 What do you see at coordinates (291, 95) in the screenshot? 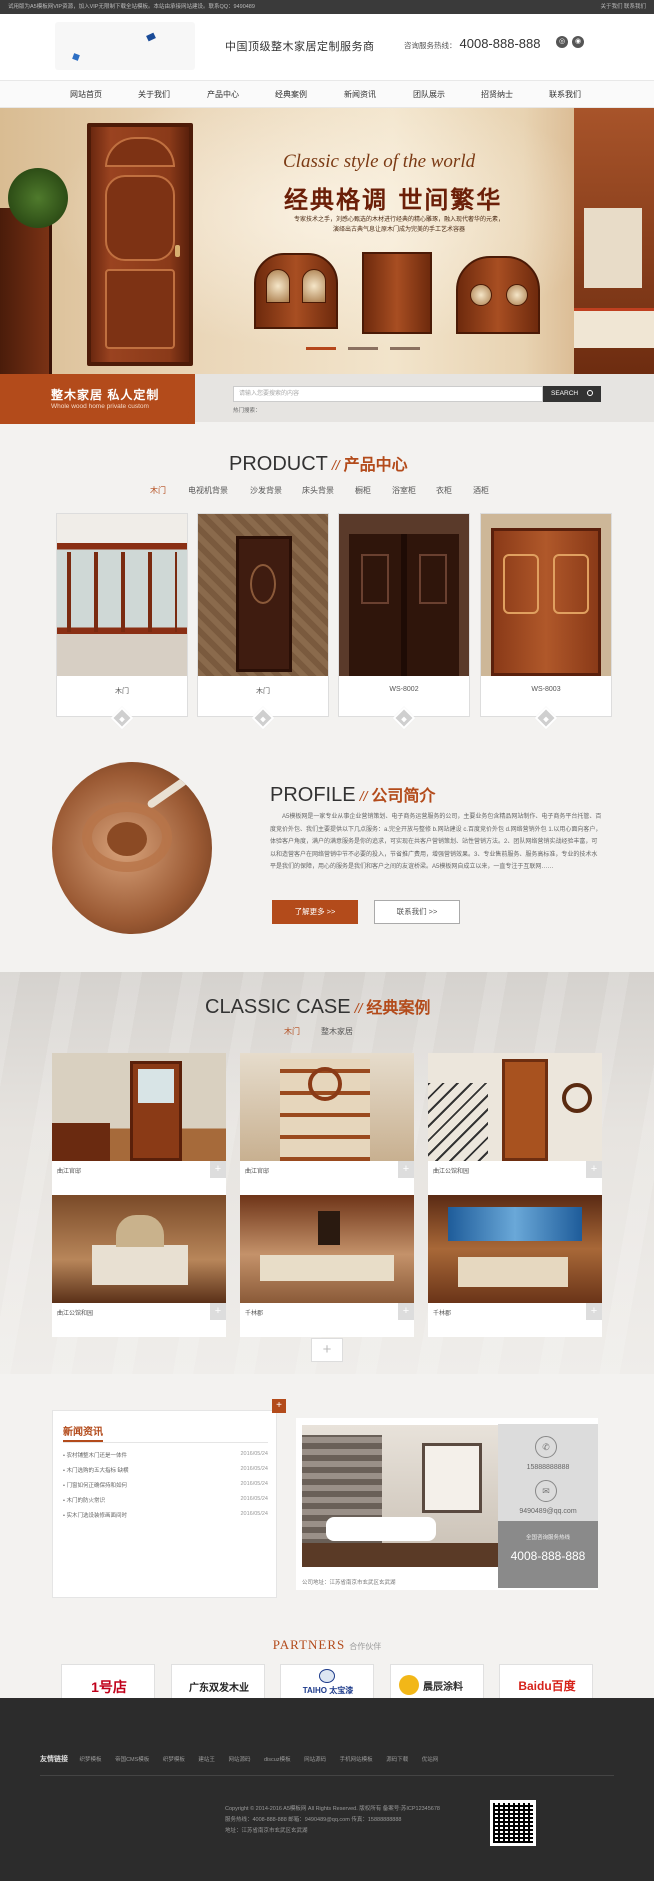
I see `nav-cases: 经典案例` at bounding box center [291, 95].